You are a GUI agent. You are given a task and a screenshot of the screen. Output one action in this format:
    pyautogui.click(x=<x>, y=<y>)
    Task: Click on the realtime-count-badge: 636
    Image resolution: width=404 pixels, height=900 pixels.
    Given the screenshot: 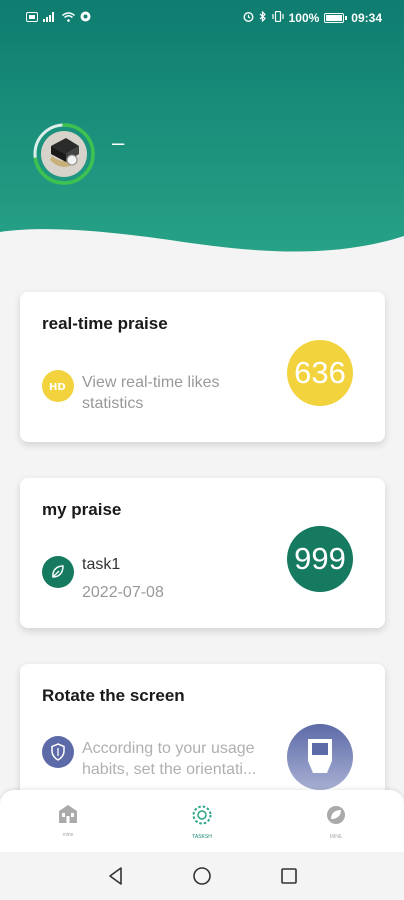 What is the action you would take?
    pyautogui.click(x=320, y=373)
    